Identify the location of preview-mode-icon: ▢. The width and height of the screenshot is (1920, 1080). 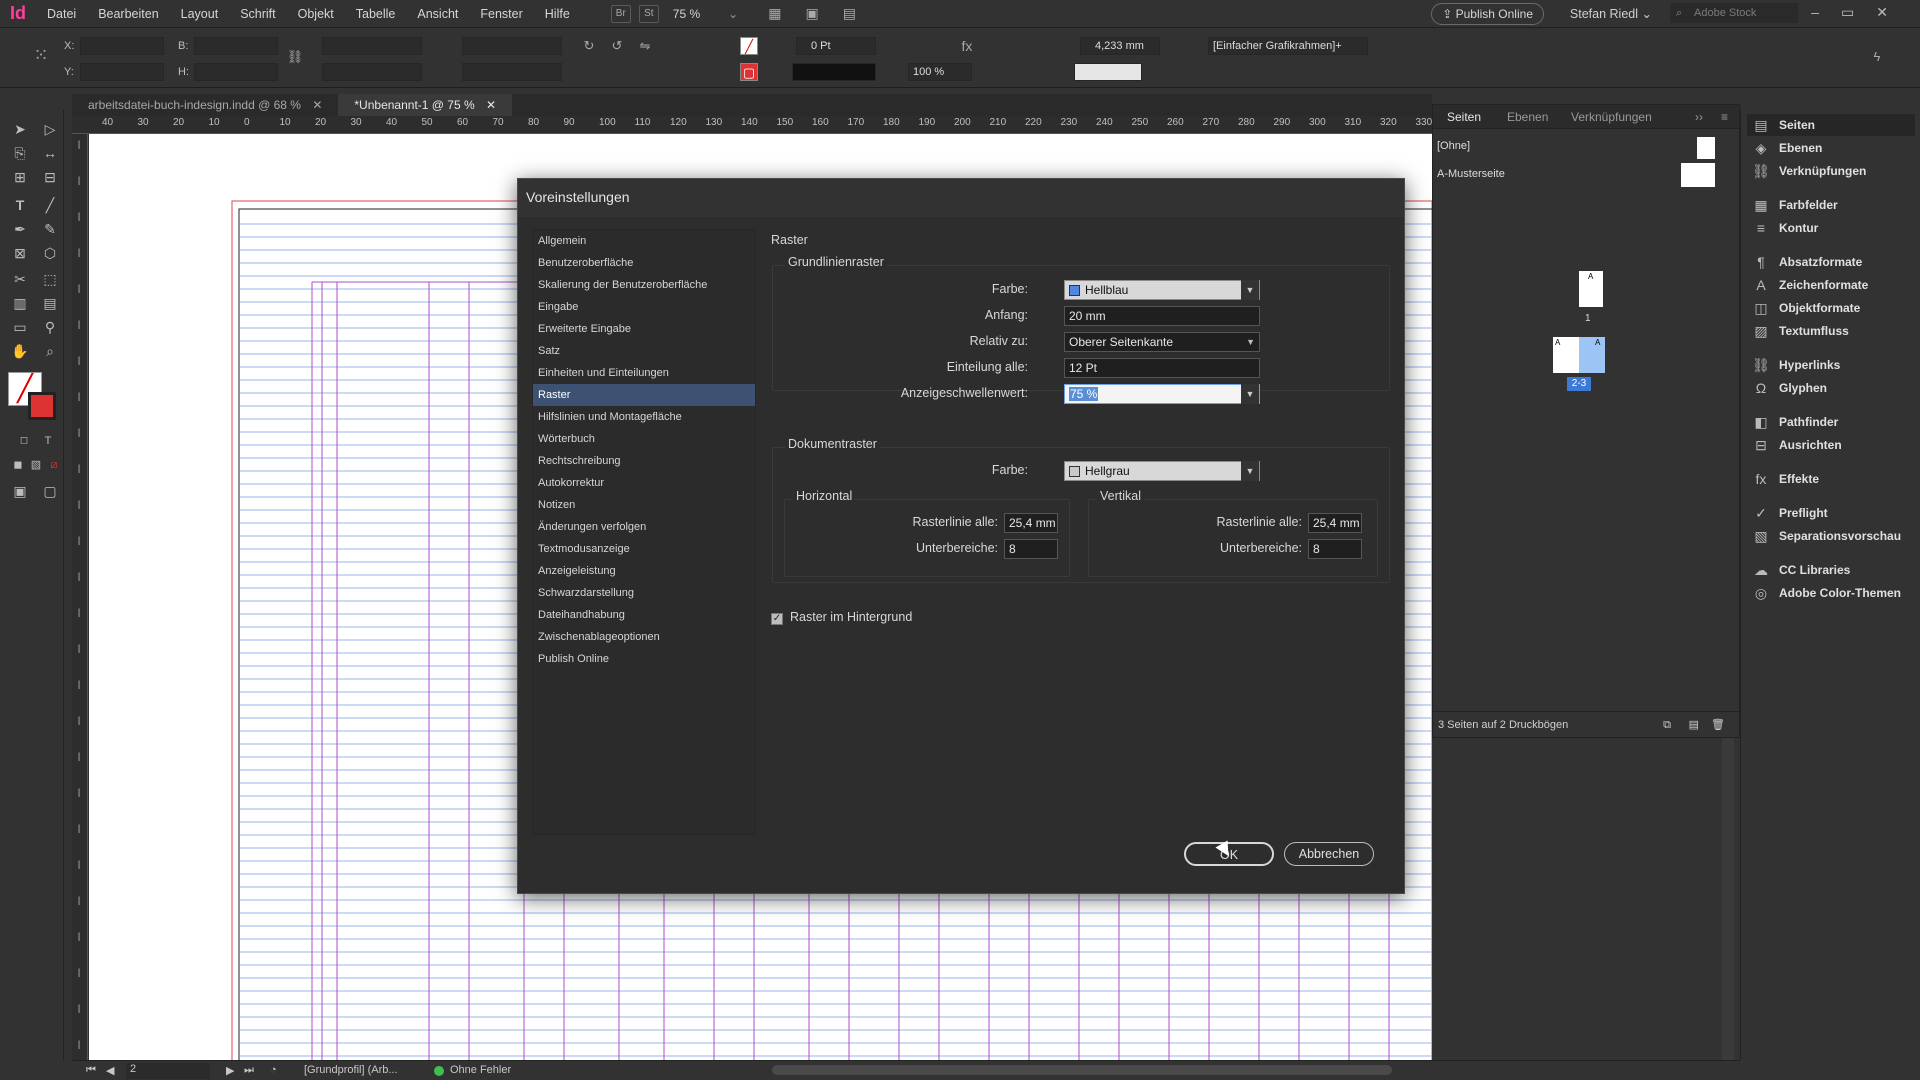
(50, 491).